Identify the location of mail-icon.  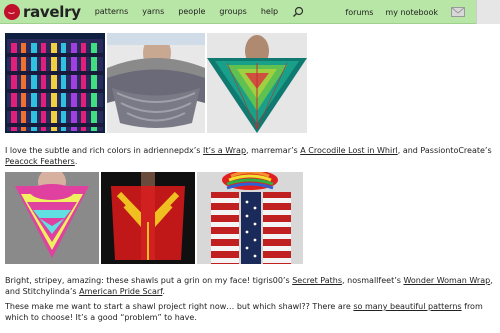
(458, 12).